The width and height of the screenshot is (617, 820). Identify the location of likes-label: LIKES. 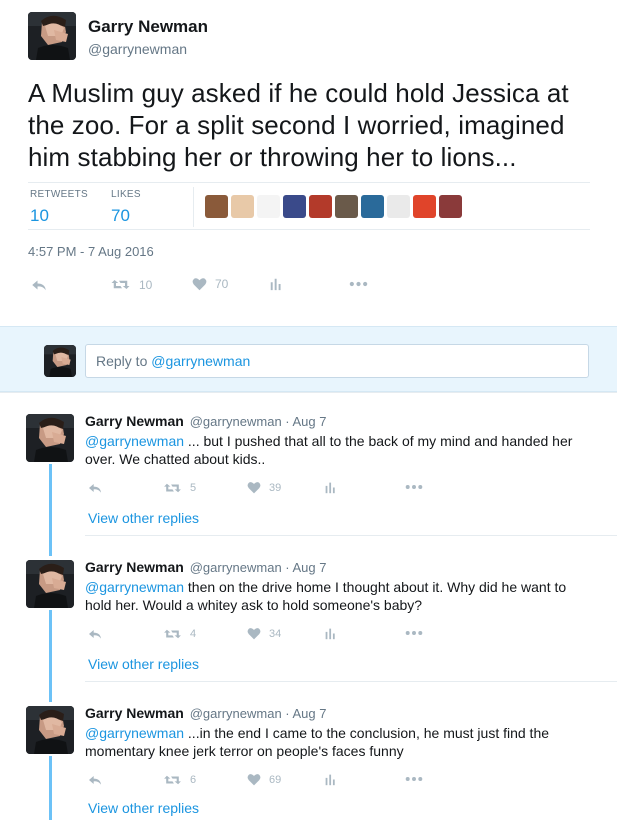
(126, 194).